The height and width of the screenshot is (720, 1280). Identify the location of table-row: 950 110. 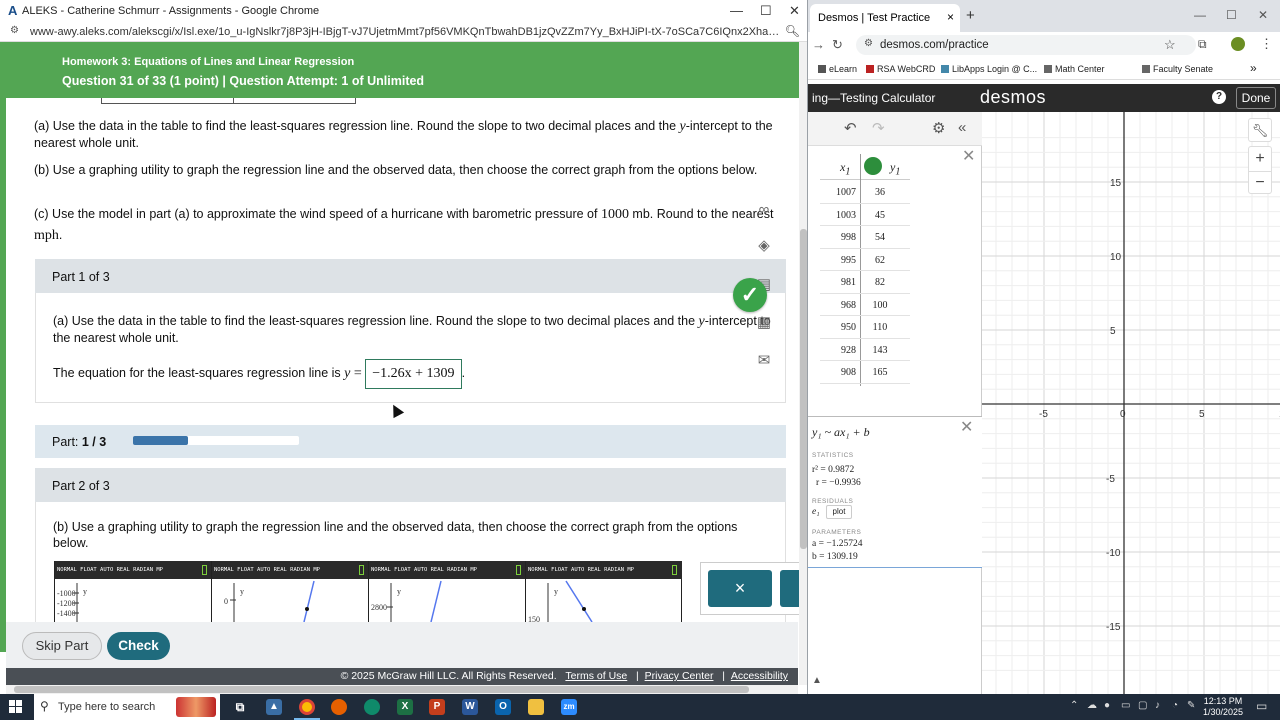
(865, 327).